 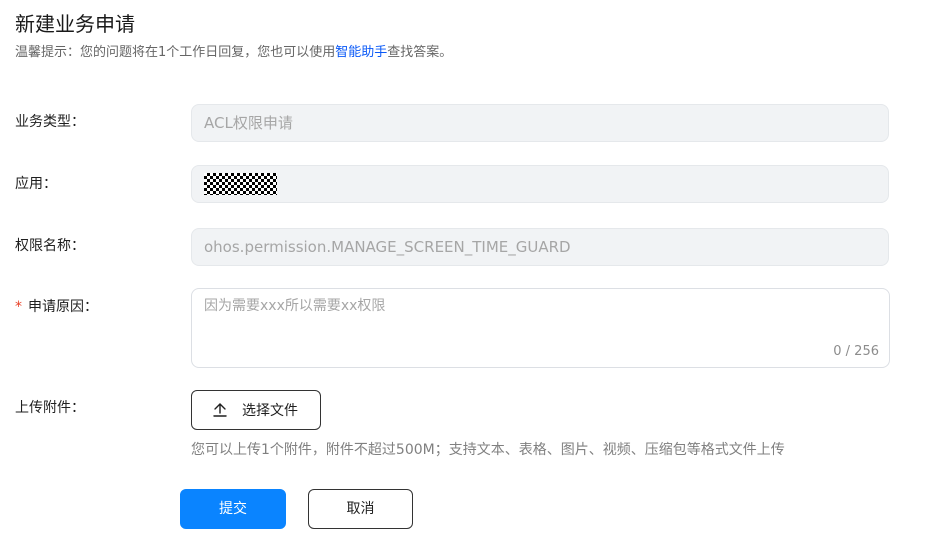 I want to click on select-file-button: 选择文件, so click(x=256, y=410).